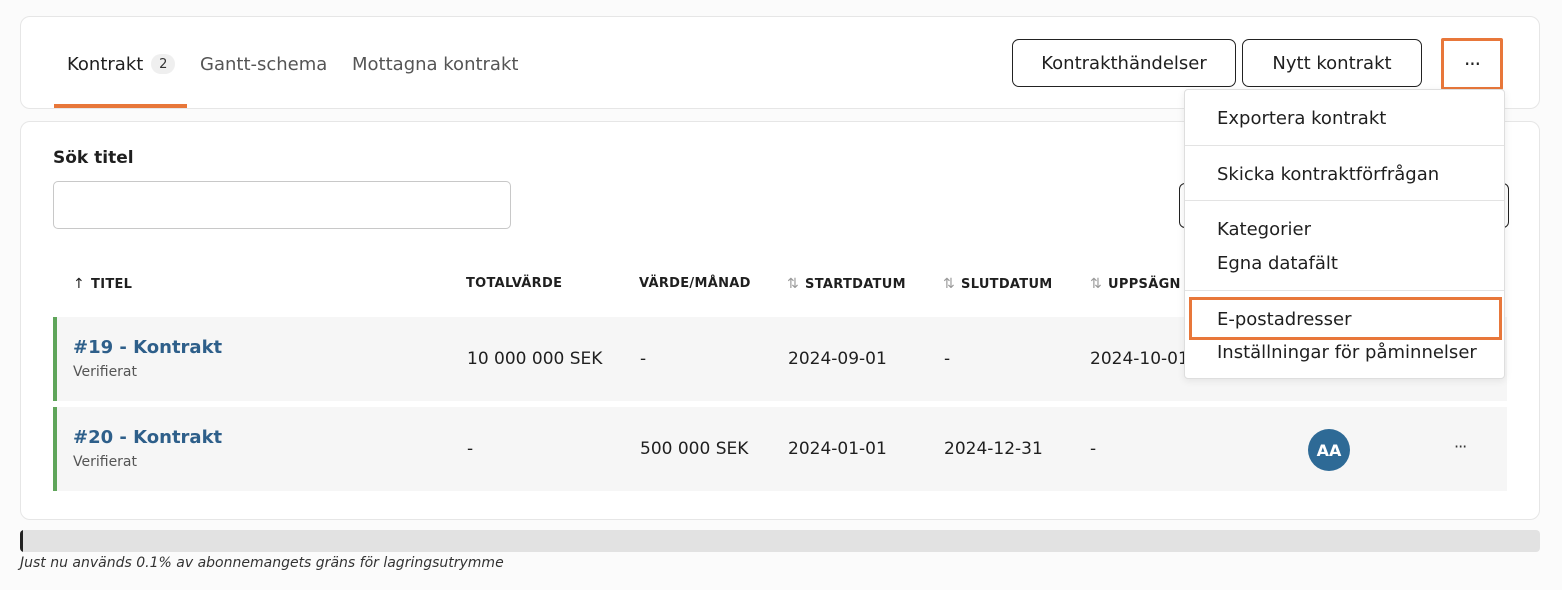  What do you see at coordinates (470, 449) in the screenshot?
I see `cell-total: -` at bounding box center [470, 449].